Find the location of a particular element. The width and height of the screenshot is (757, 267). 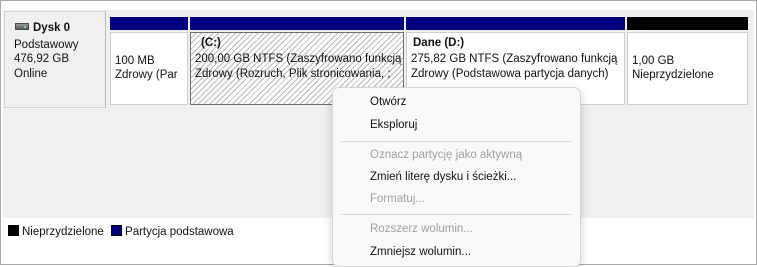

disk-status: Online is located at coordinates (31, 74).